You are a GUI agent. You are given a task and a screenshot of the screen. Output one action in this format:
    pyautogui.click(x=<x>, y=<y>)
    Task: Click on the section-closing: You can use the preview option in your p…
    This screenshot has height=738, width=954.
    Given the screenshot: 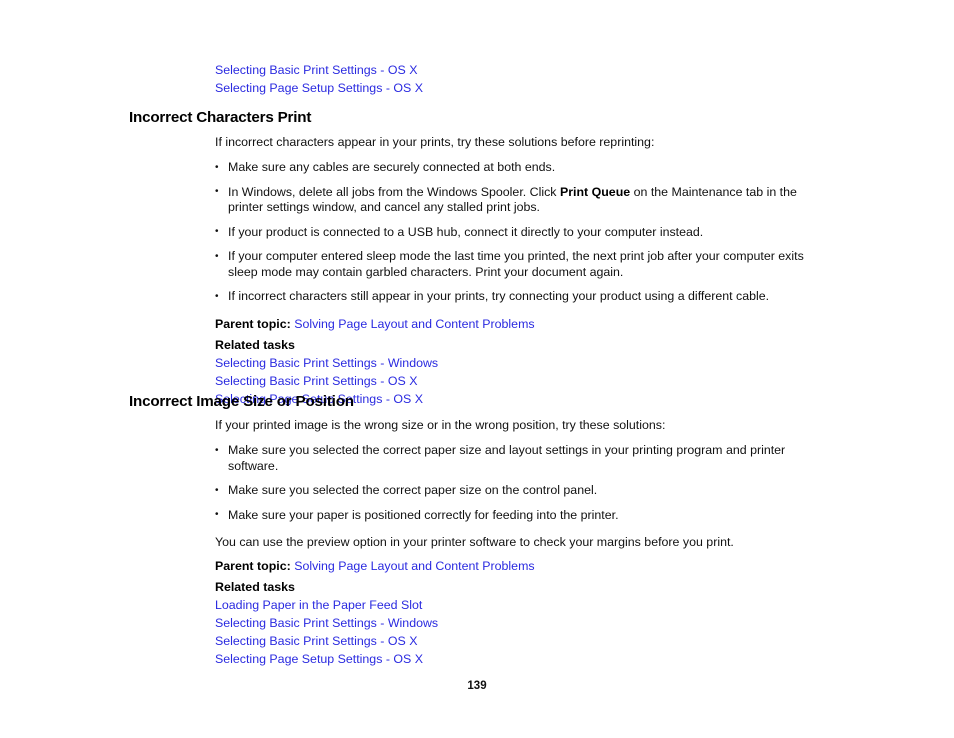 What is the action you would take?
    pyautogui.click(x=474, y=542)
    